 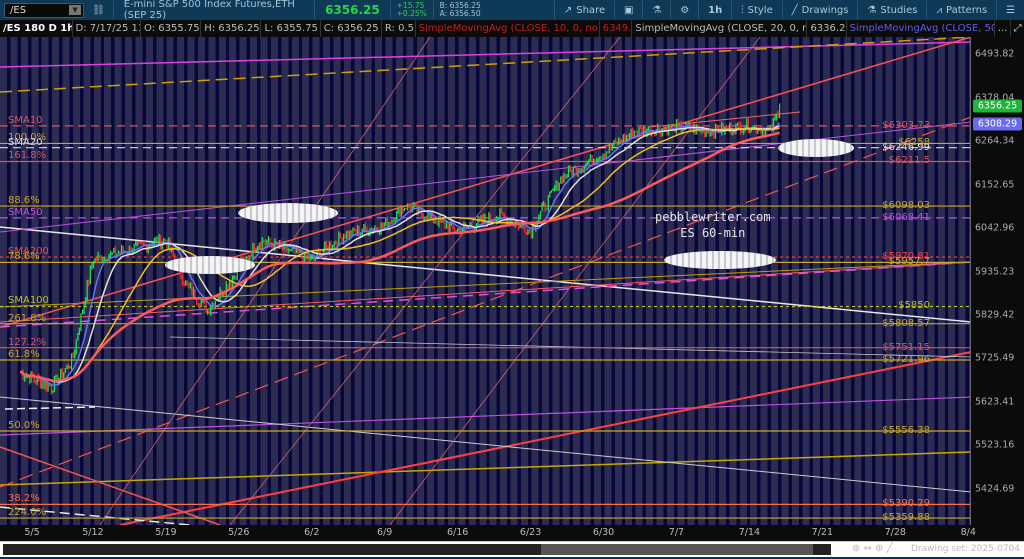 I want to click on level-name-label: SMA20, so click(x=25, y=142).